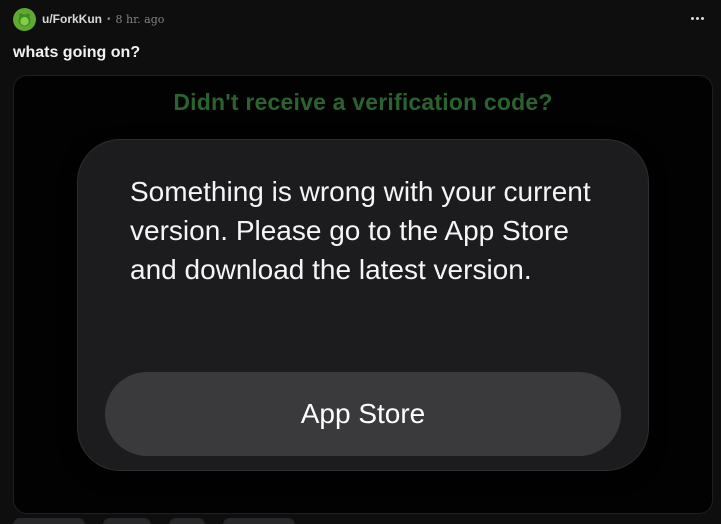 This screenshot has width=721, height=524. What do you see at coordinates (140, 19) in the screenshot?
I see `post-timestamp: 8 hr. ago` at bounding box center [140, 19].